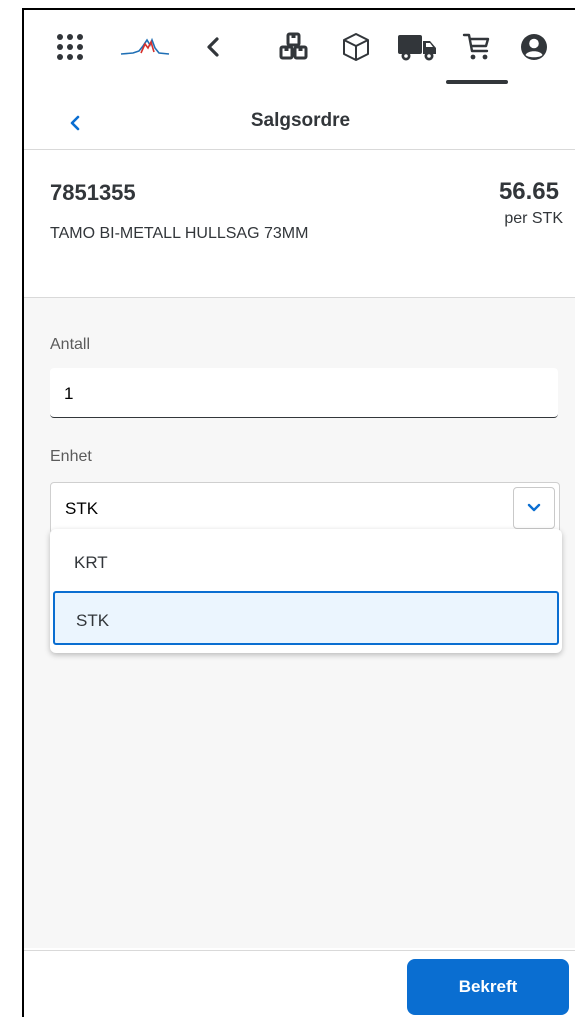 The image size is (575, 1017). I want to click on truck-icon, so click(417, 47).